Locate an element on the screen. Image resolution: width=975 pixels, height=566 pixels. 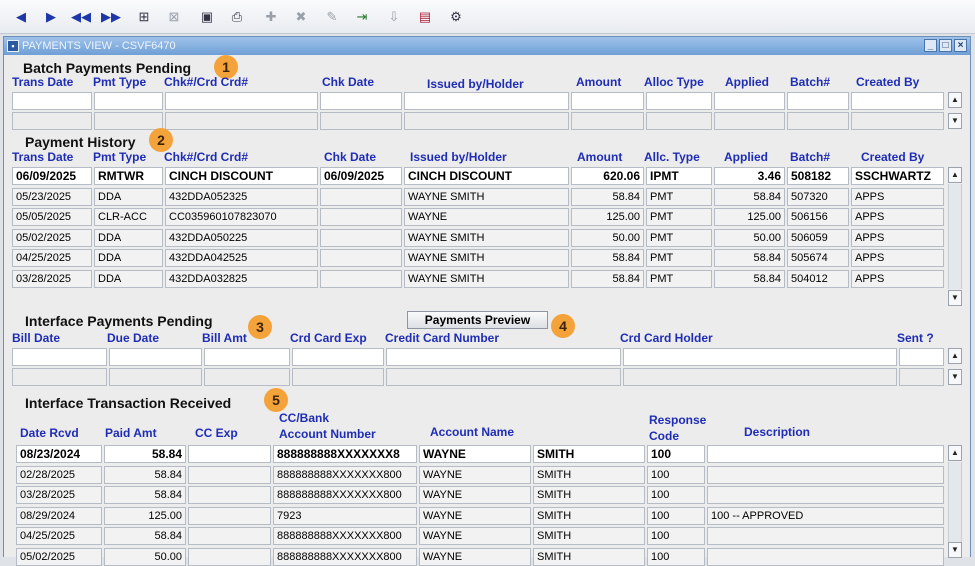
history-row-1-cell-6: PMT is located at coordinates (679, 196).